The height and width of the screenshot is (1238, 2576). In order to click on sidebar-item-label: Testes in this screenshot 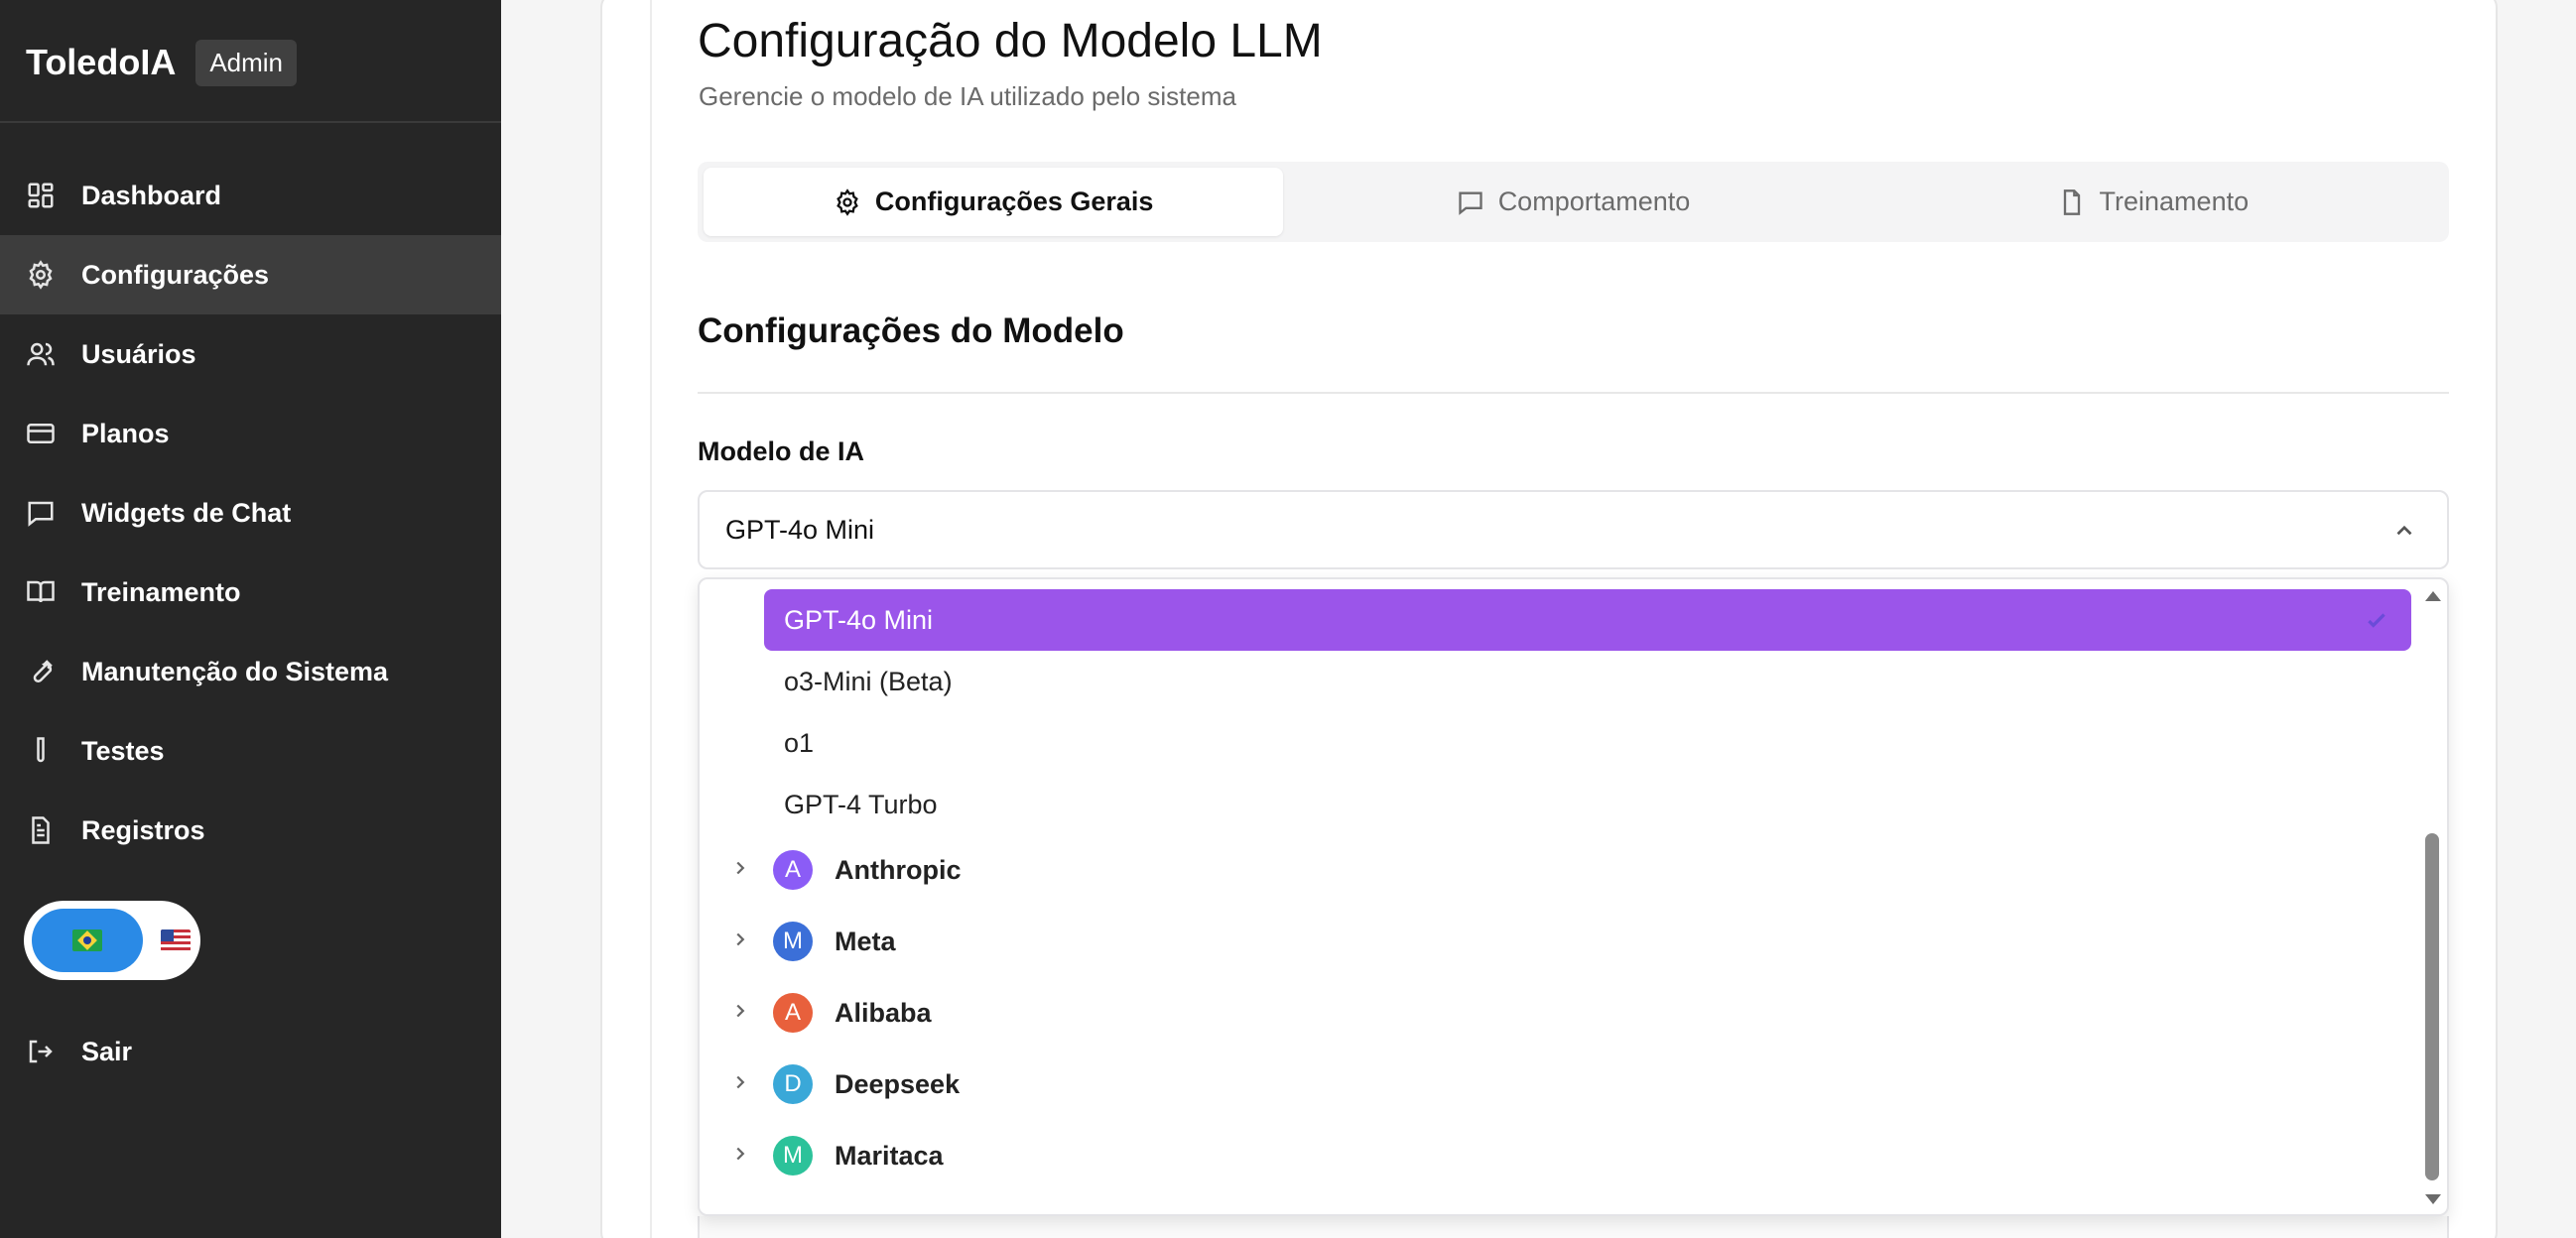, I will do `click(123, 750)`.